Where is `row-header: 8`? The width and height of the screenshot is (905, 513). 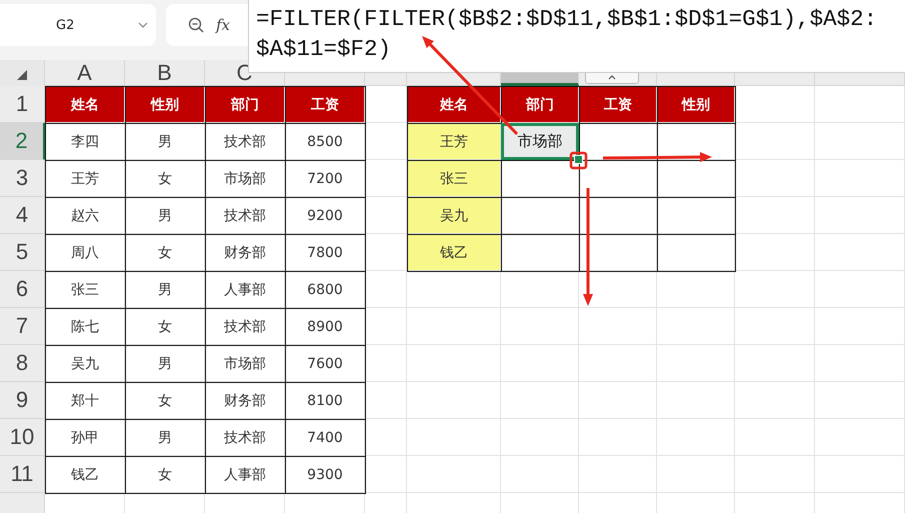
row-header: 8 is located at coordinates (22, 363).